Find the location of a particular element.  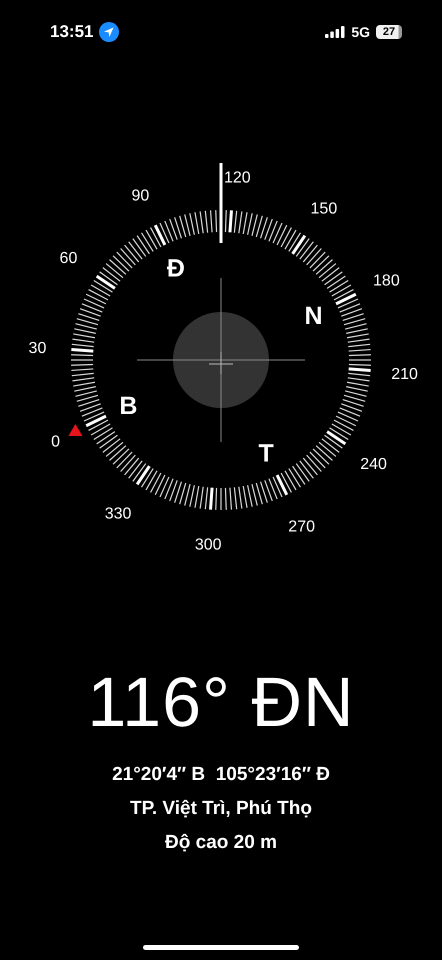

cardinal-label: B is located at coordinates (128, 406).